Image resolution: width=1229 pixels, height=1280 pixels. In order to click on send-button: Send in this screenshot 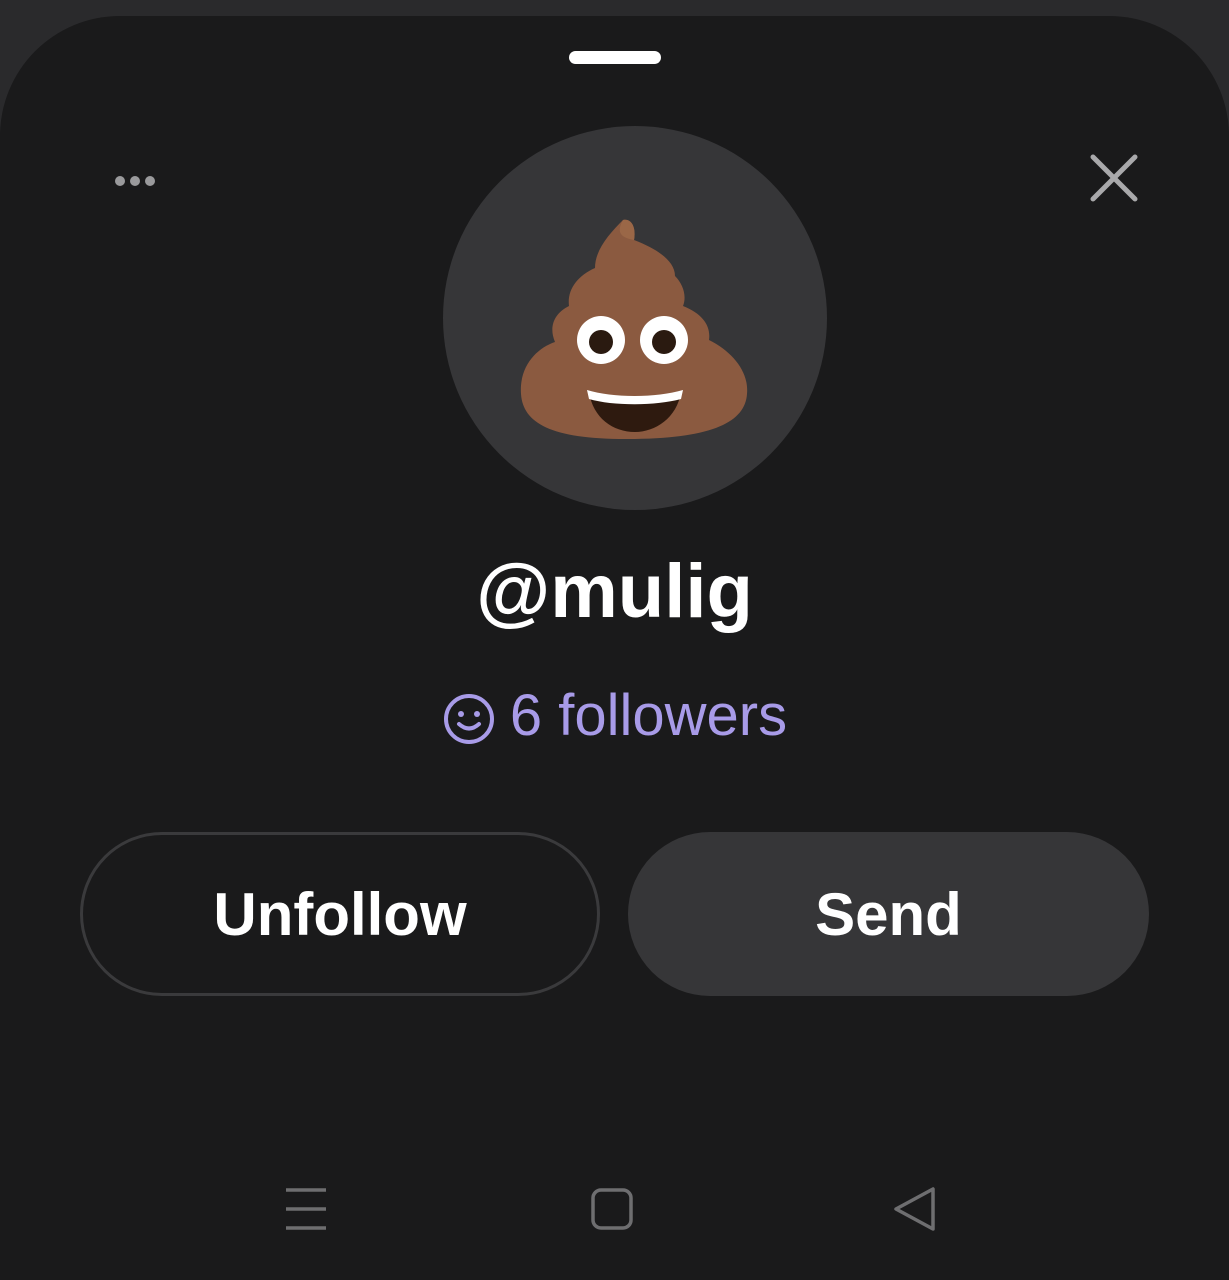, I will do `click(888, 914)`.